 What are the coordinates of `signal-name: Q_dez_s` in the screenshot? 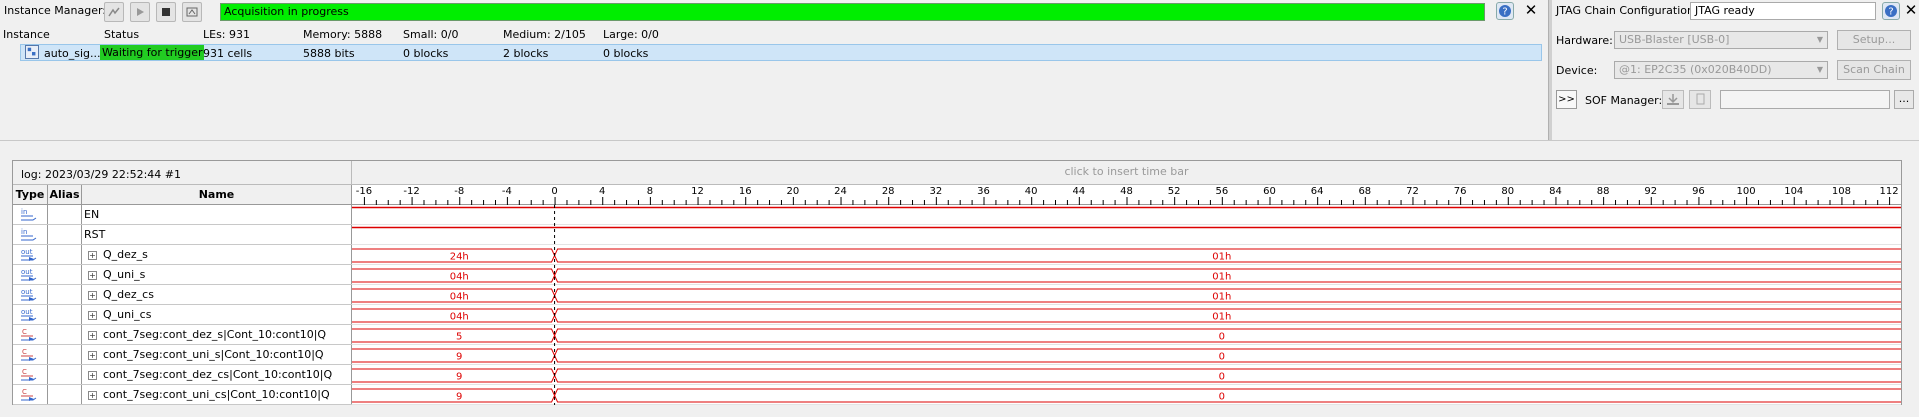 It's located at (125, 254).